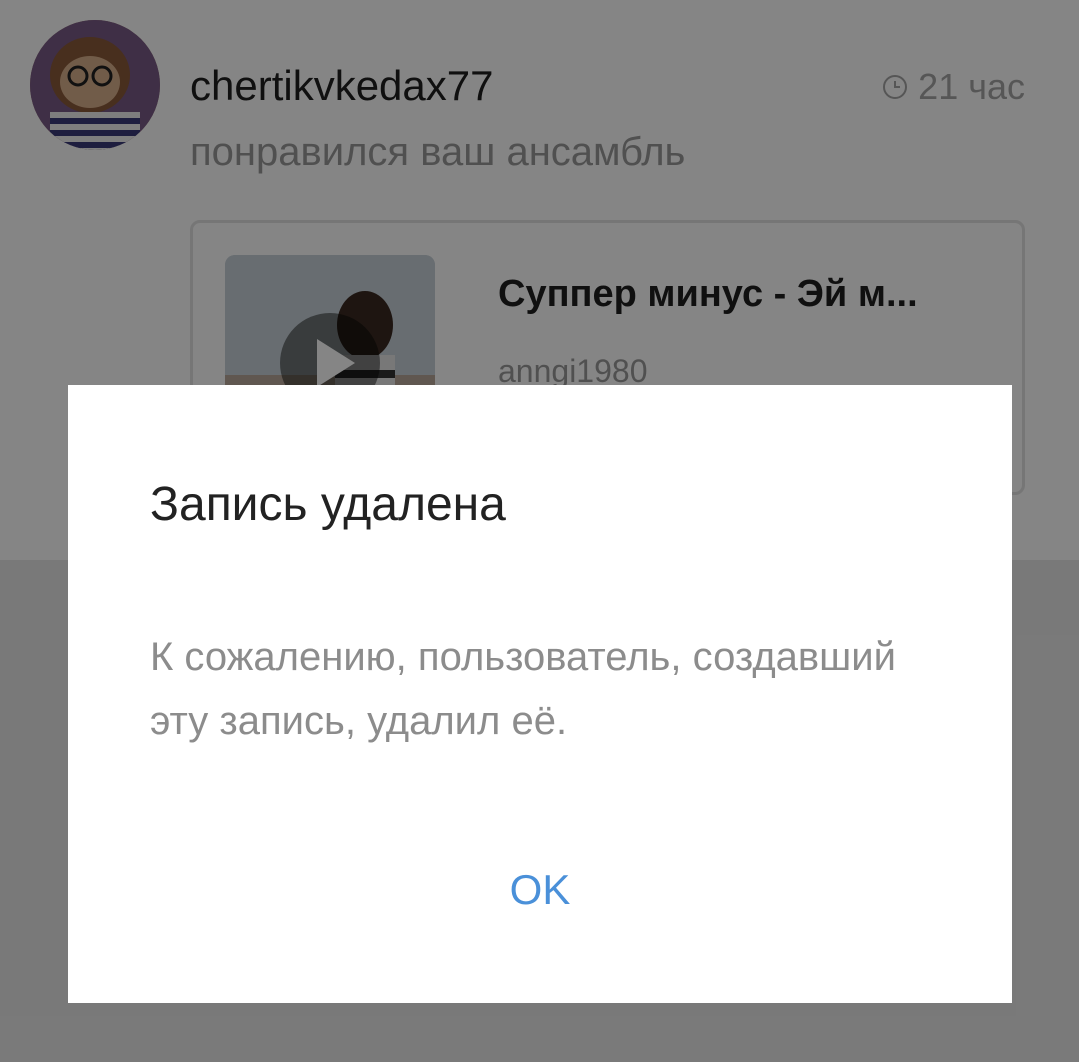  I want to click on ok-button: OK, so click(540, 890).